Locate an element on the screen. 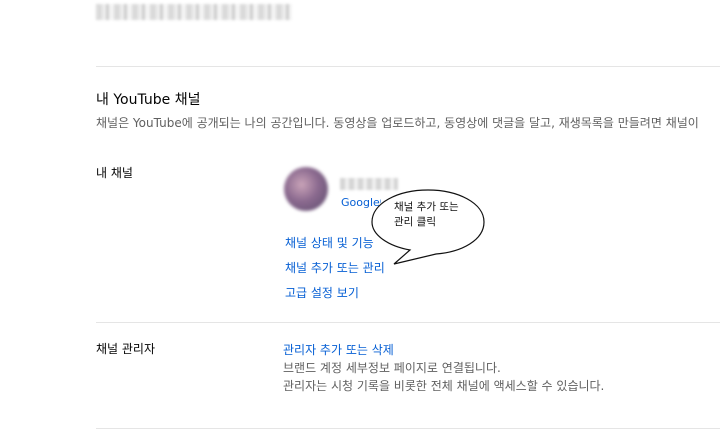 The height and width of the screenshot is (440, 720). callout-line-2: 관리 클릭 is located at coordinates (415, 222).